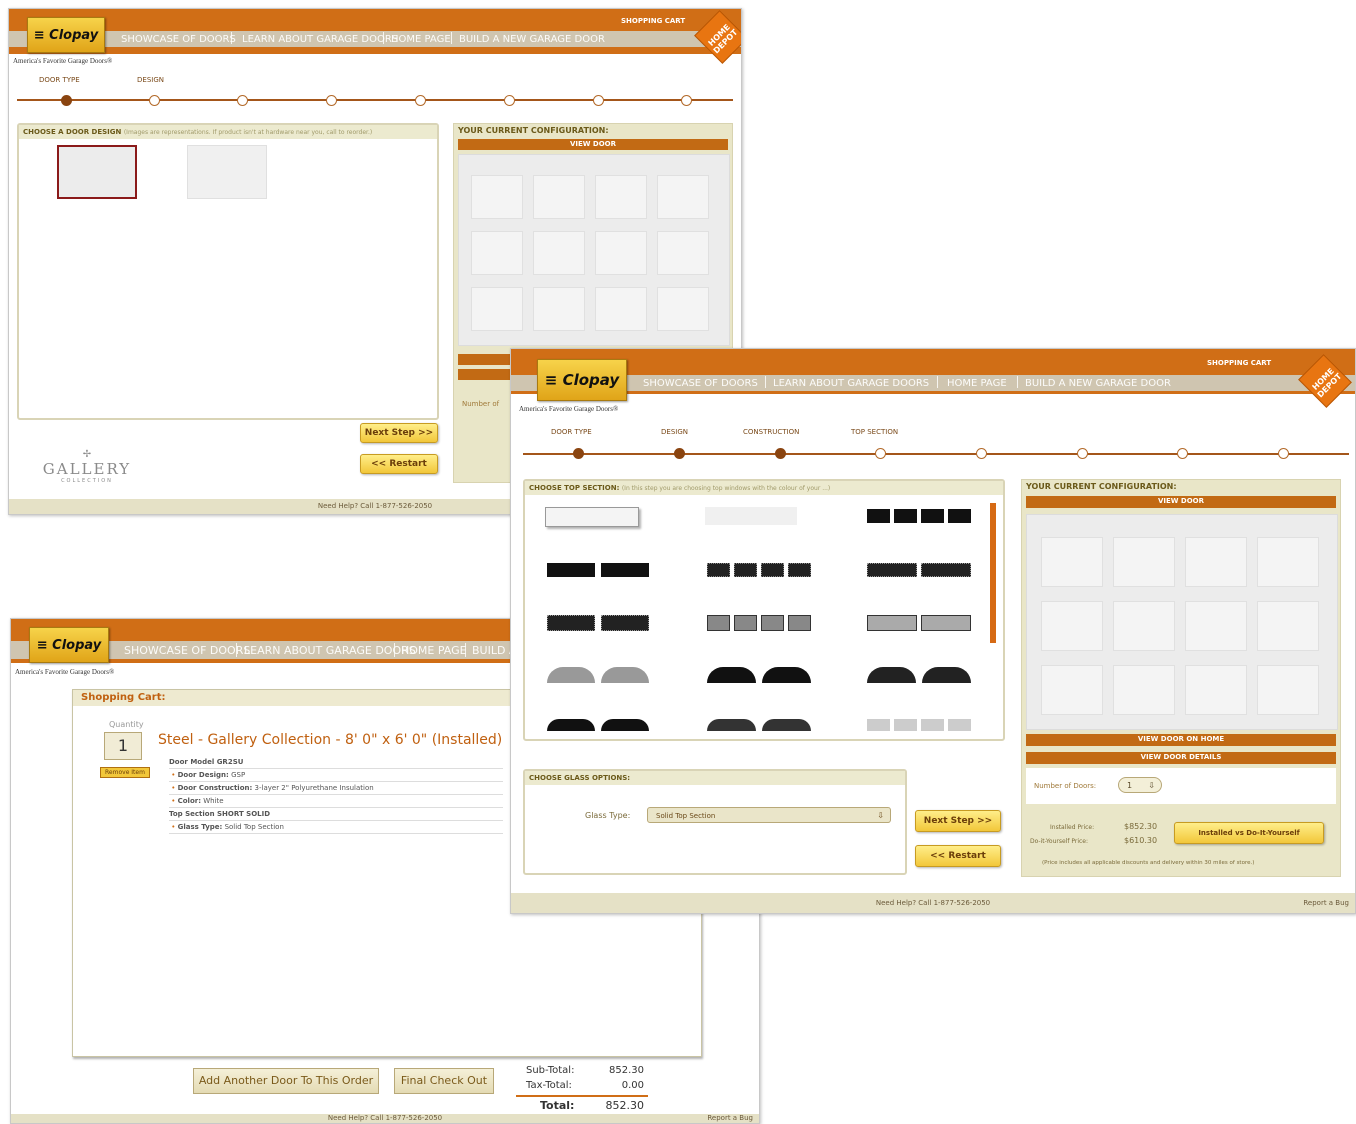  Describe the element at coordinates (1059, 841) in the screenshot. I see `diy-price-label: Do-it-Yourself Price:` at that location.